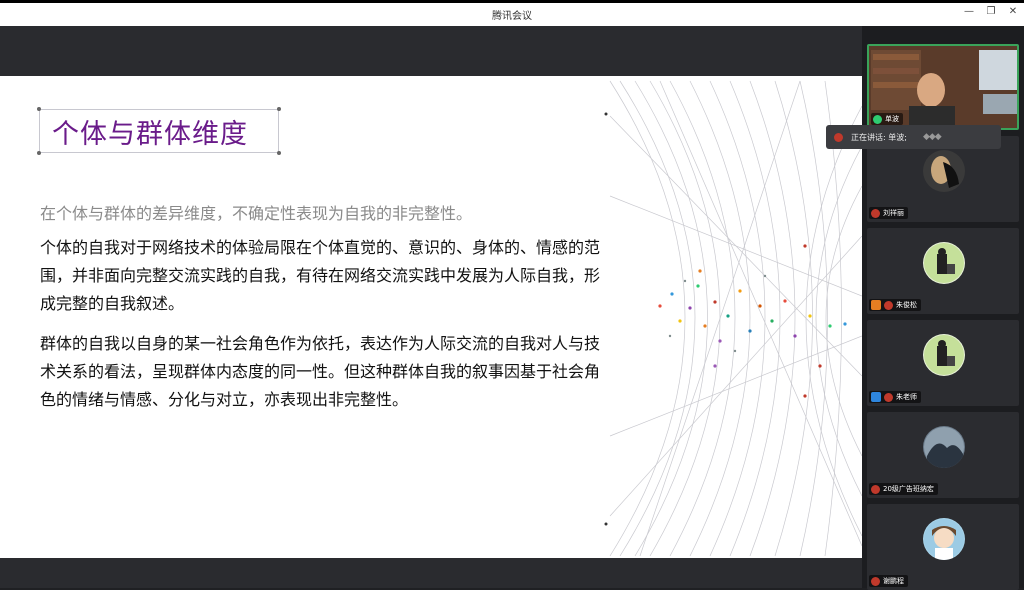 The image size is (1024, 590). I want to click on slide-title: 个体与群体维度, so click(150, 134).